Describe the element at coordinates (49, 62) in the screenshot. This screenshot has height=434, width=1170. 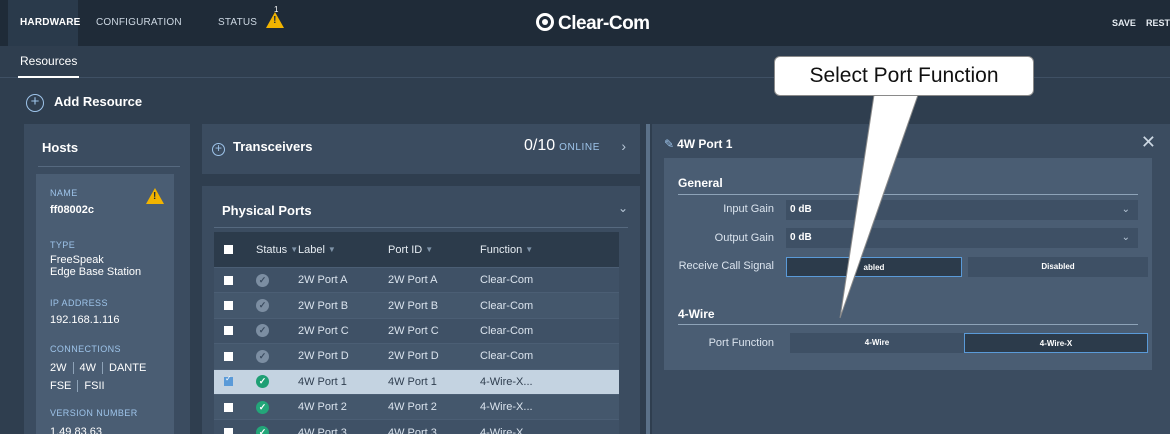
I see `tab-resources: Resources` at that location.